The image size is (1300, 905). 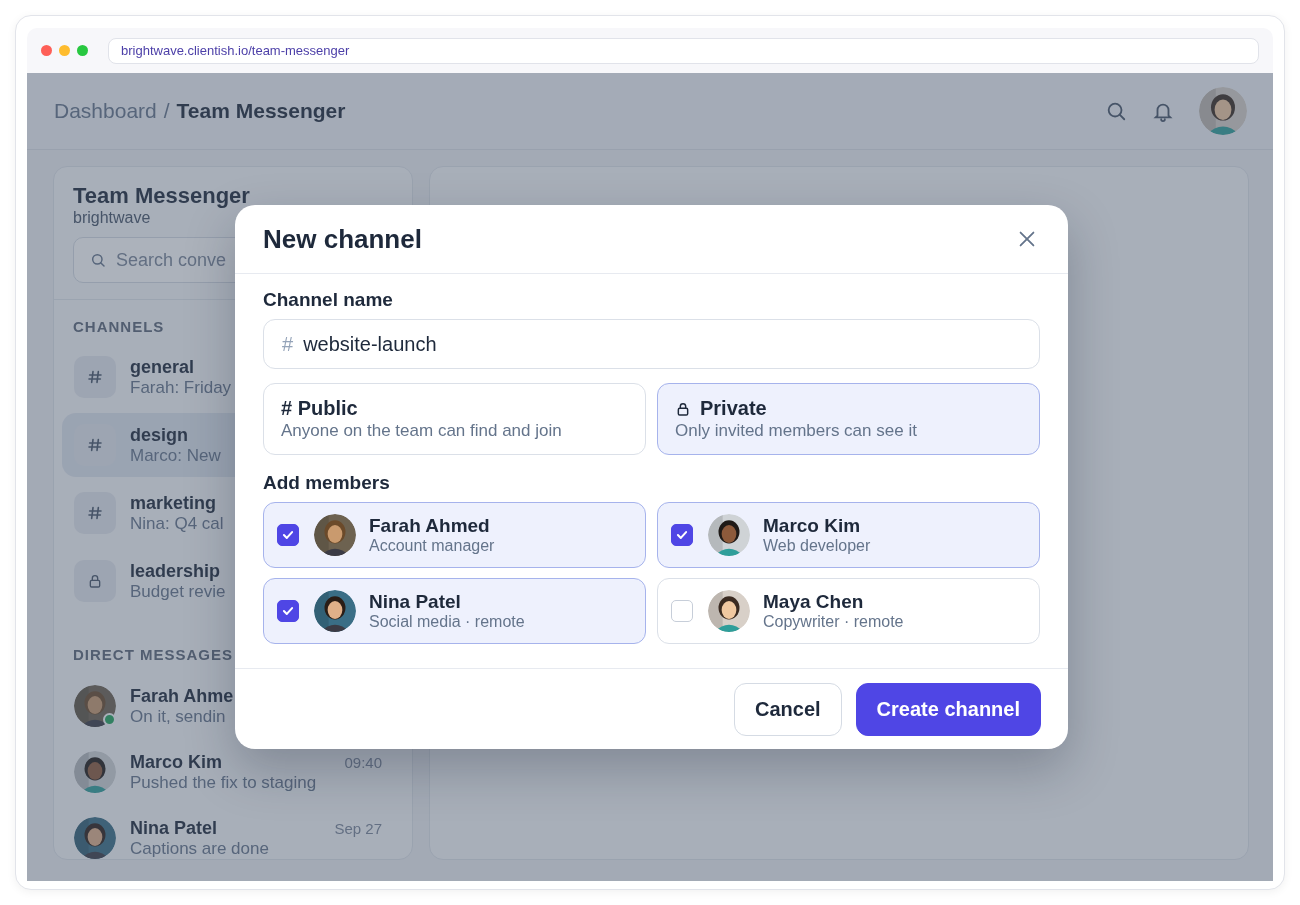 What do you see at coordinates (788, 709) in the screenshot?
I see `cancel-button: Cancel` at bounding box center [788, 709].